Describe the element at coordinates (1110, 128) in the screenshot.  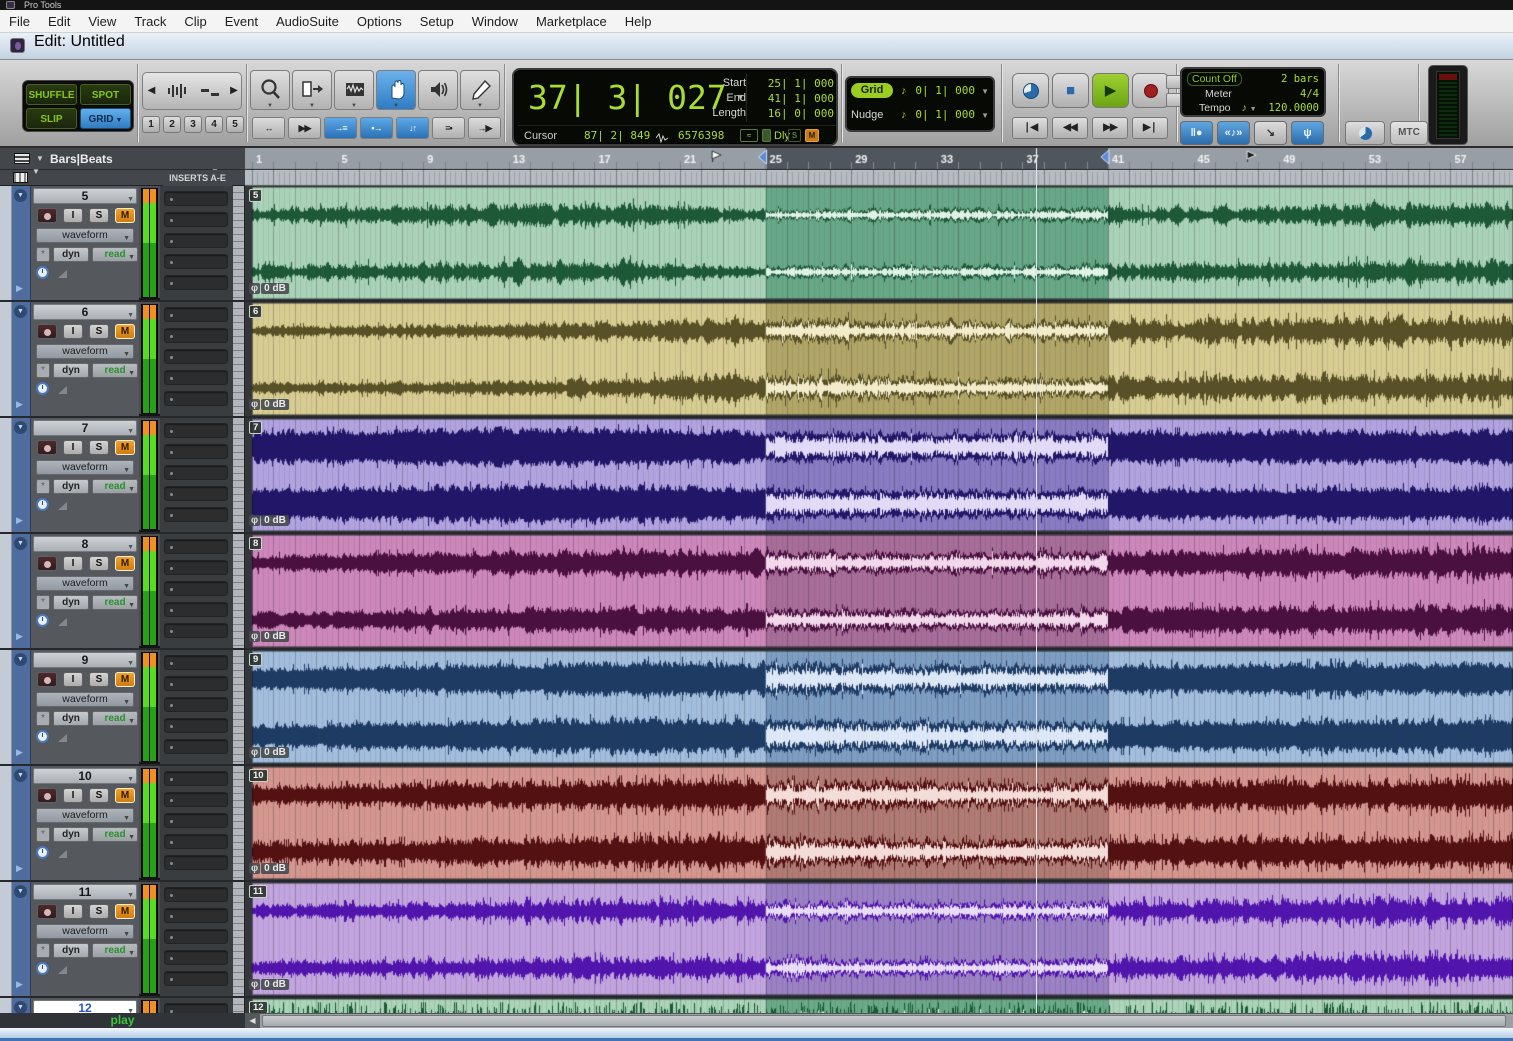
I see `fast-forward-button: ▶▶` at that location.